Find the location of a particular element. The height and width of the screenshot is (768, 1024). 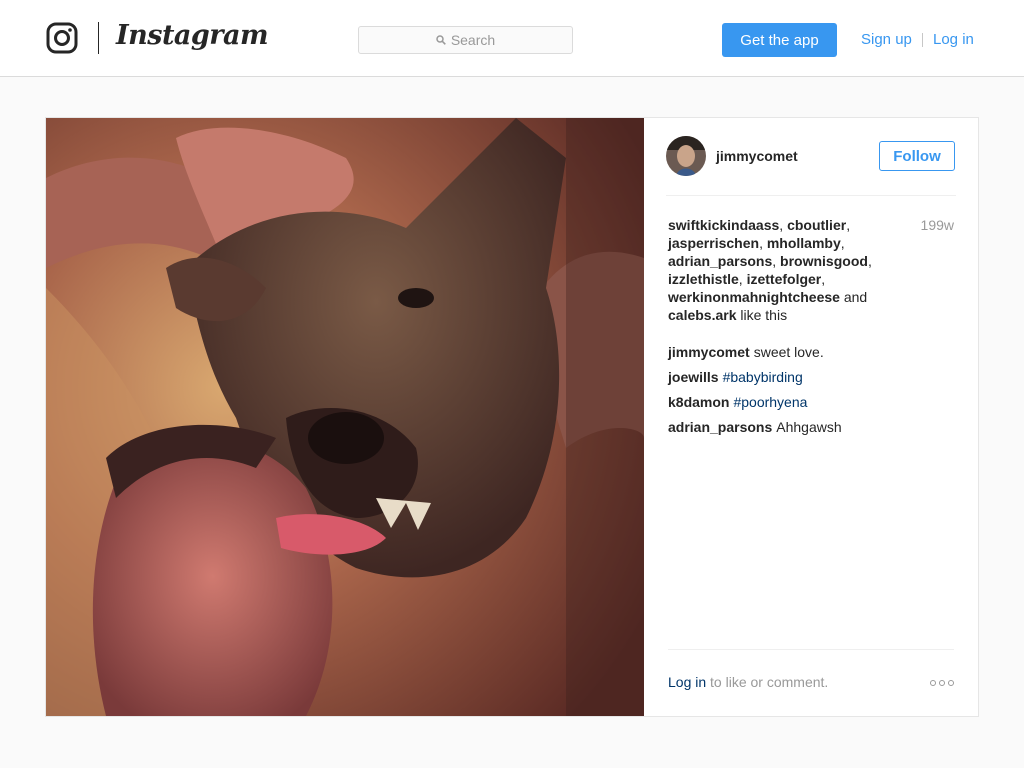

liker-username: cboutlier is located at coordinates (816, 225).